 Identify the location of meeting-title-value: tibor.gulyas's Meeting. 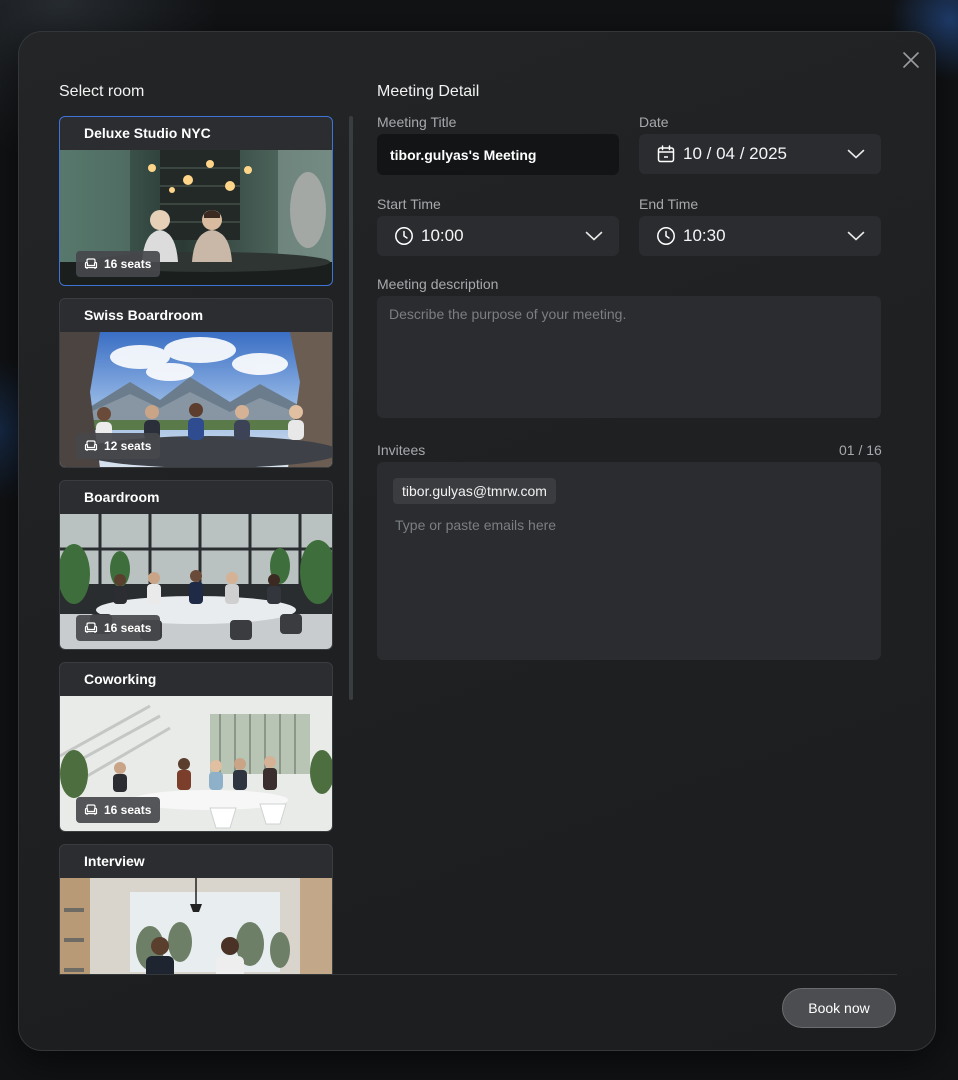
(463, 155).